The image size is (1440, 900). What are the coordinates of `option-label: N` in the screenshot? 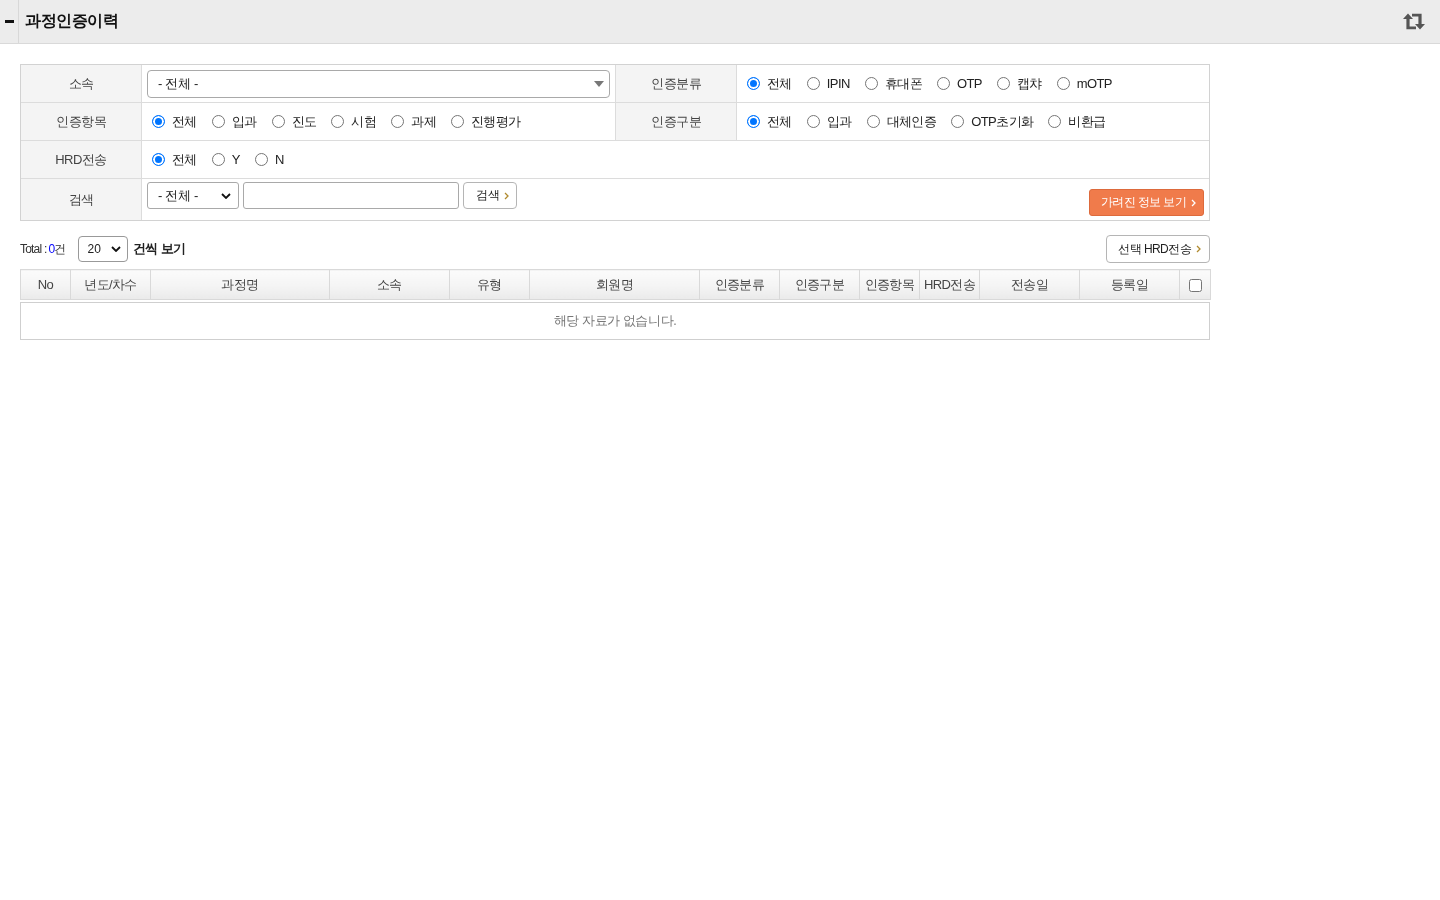 It's located at (279, 159).